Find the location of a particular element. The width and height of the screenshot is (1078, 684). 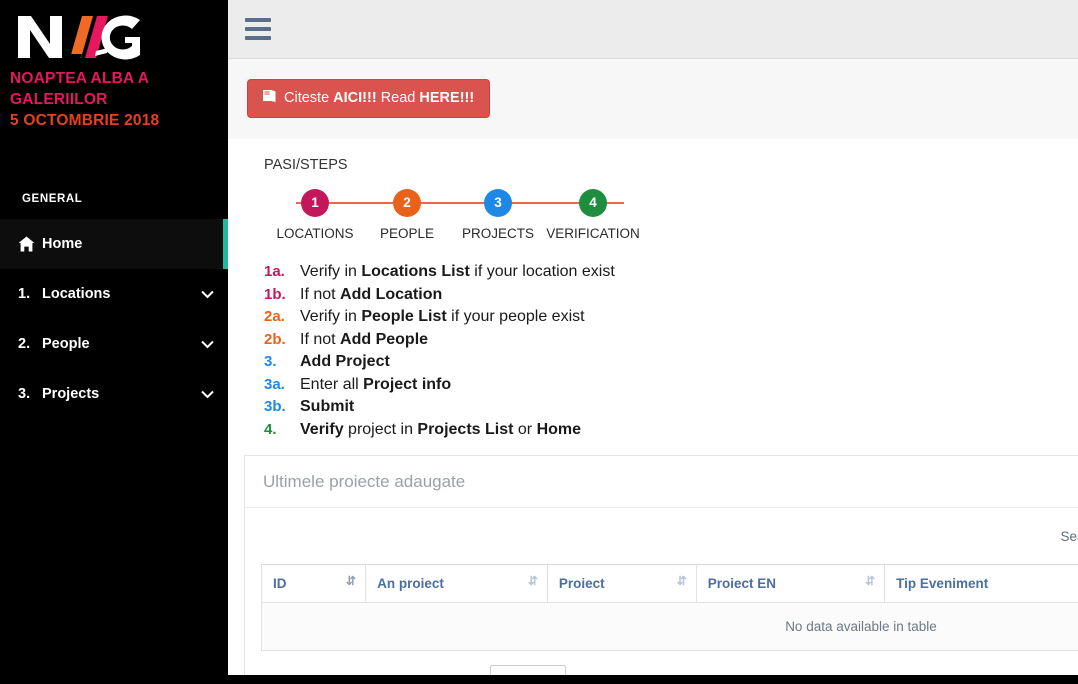

step-4-bubble: 4 is located at coordinates (593, 203).